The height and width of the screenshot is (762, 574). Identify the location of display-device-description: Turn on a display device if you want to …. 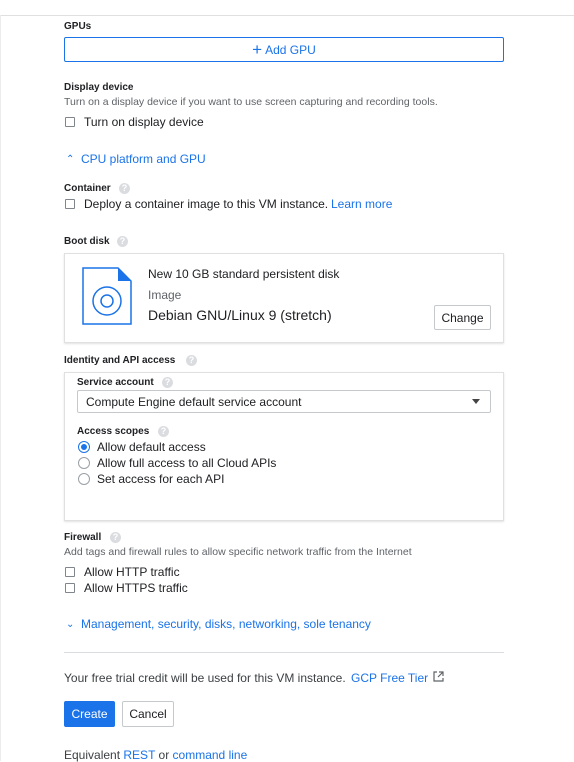
(251, 102).